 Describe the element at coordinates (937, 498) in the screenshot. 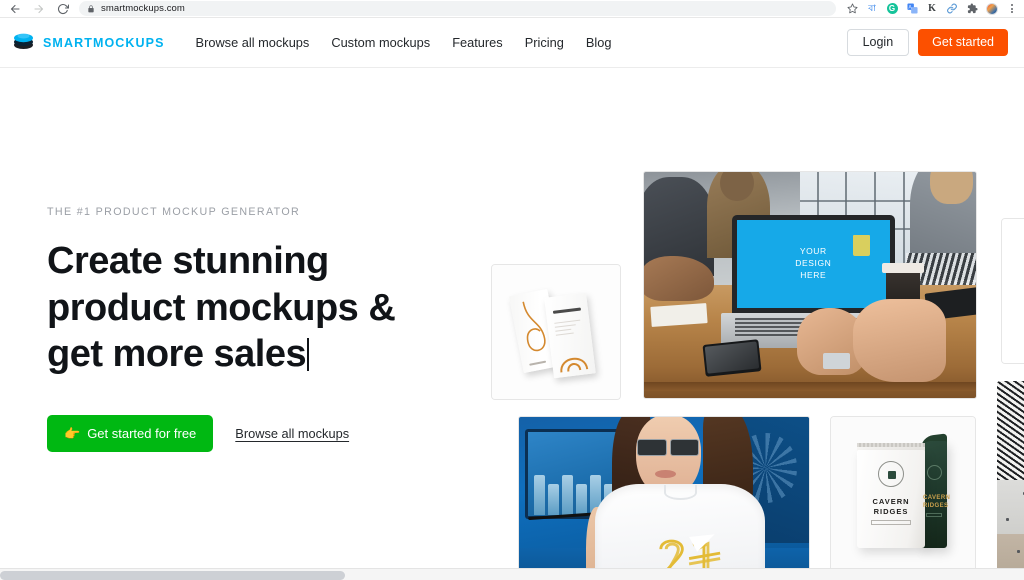

I see `coffee-gusset-line-1: CAVERN` at that location.